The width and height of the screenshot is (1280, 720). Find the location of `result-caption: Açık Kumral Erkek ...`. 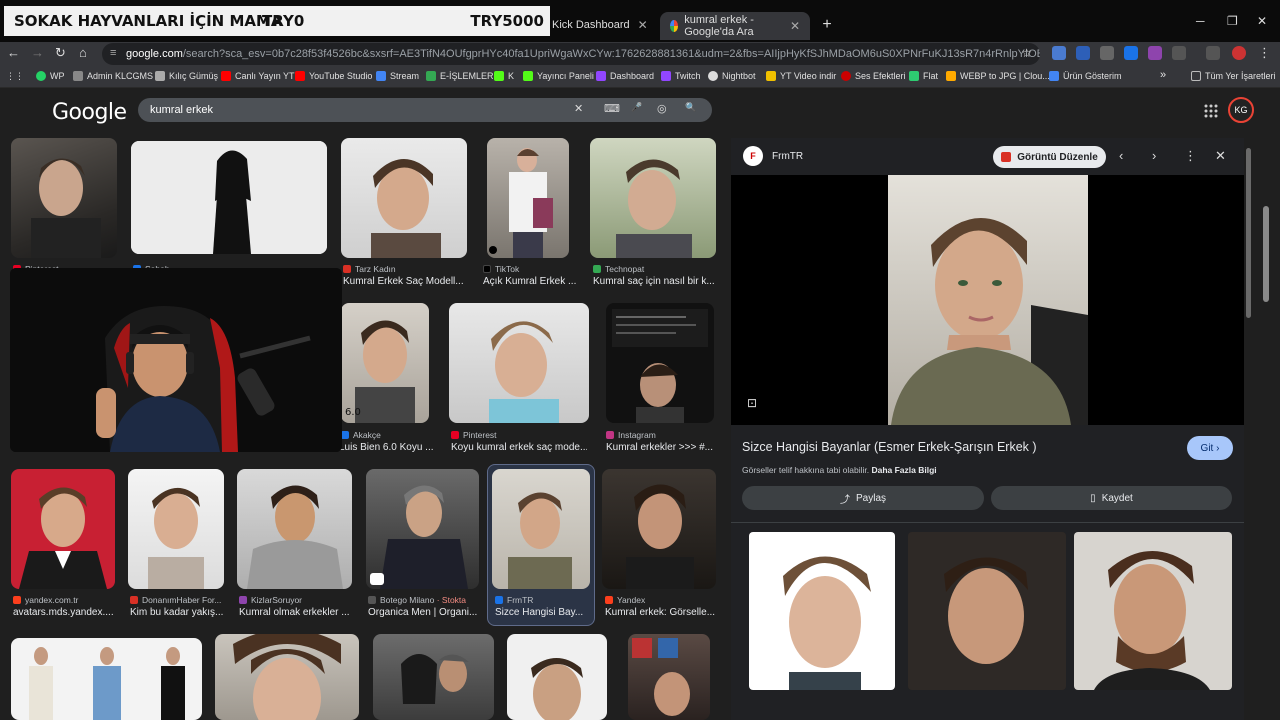

result-caption: Açık Kumral Erkek ... is located at coordinates (530, 281).